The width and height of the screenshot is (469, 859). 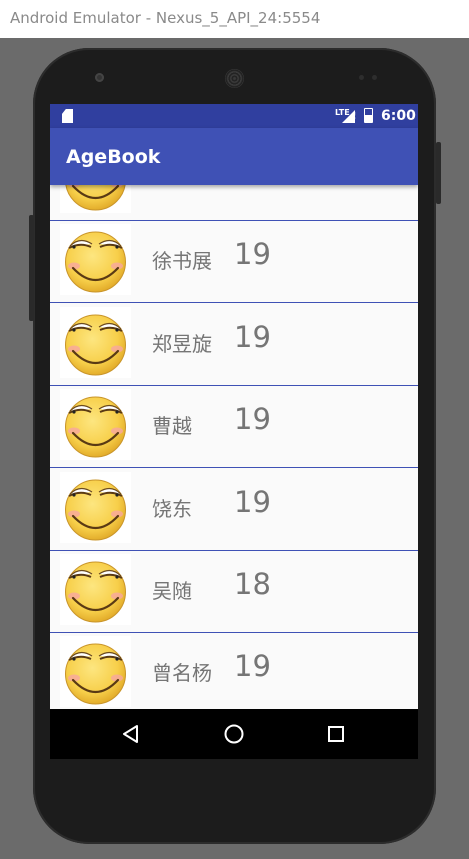 I want to click on list-item: 曹越 19, so click(x=234, y=427).